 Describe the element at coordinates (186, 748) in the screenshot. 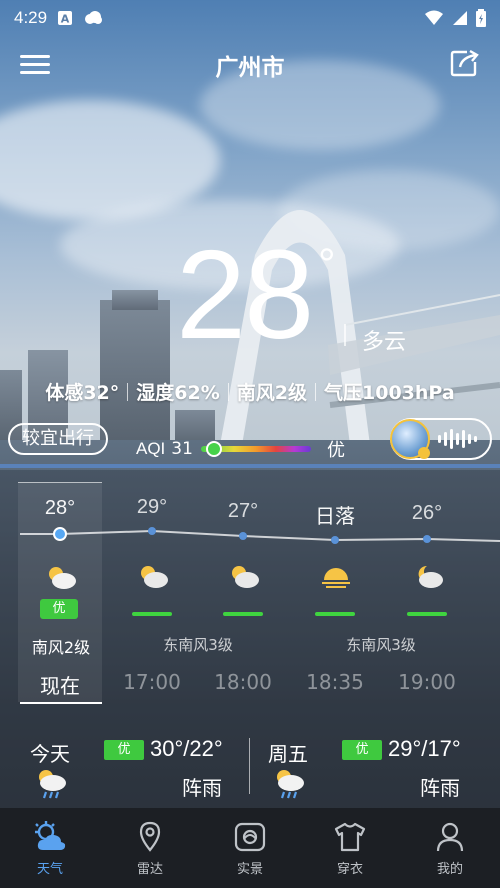

I see `day-temp-range: 30°/22°` at that location.